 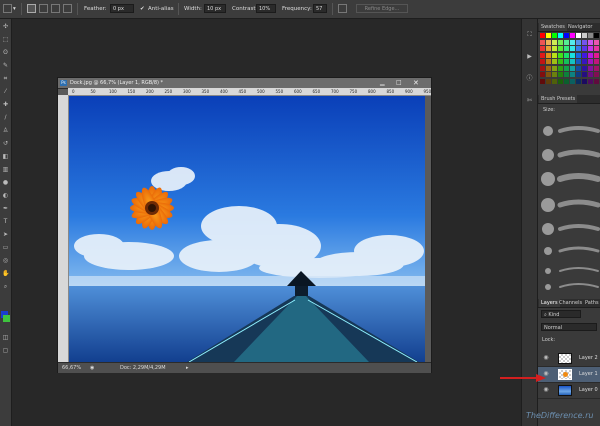 What do you see at coordinates (122, 8) in the screenshot?
I see `feather-input: 0 px` at bounding box center [122, 8].